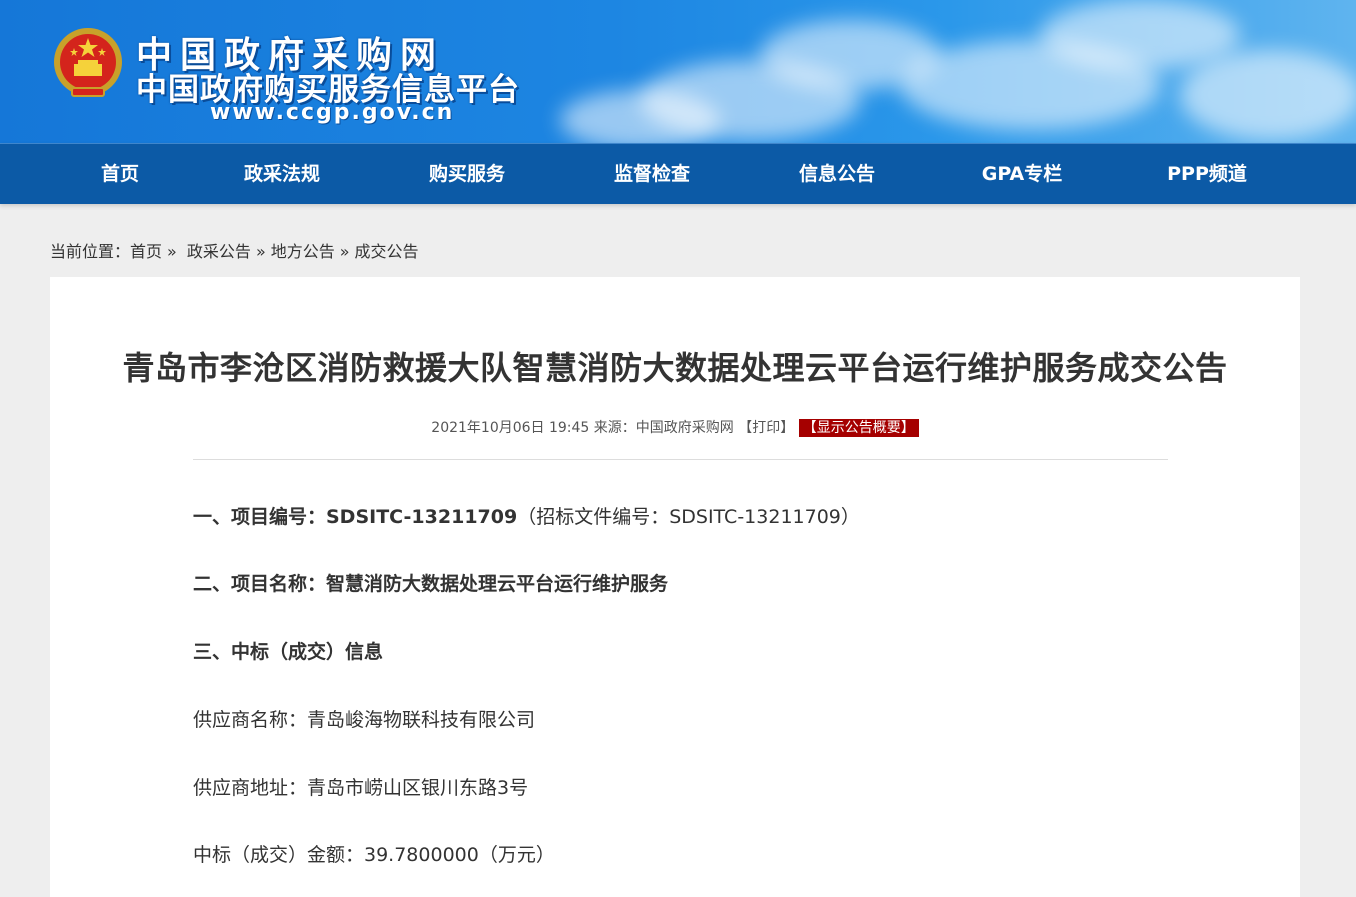  Describe the element at coordinates (680, 459) in the screenshot. I see `divider` at that location.